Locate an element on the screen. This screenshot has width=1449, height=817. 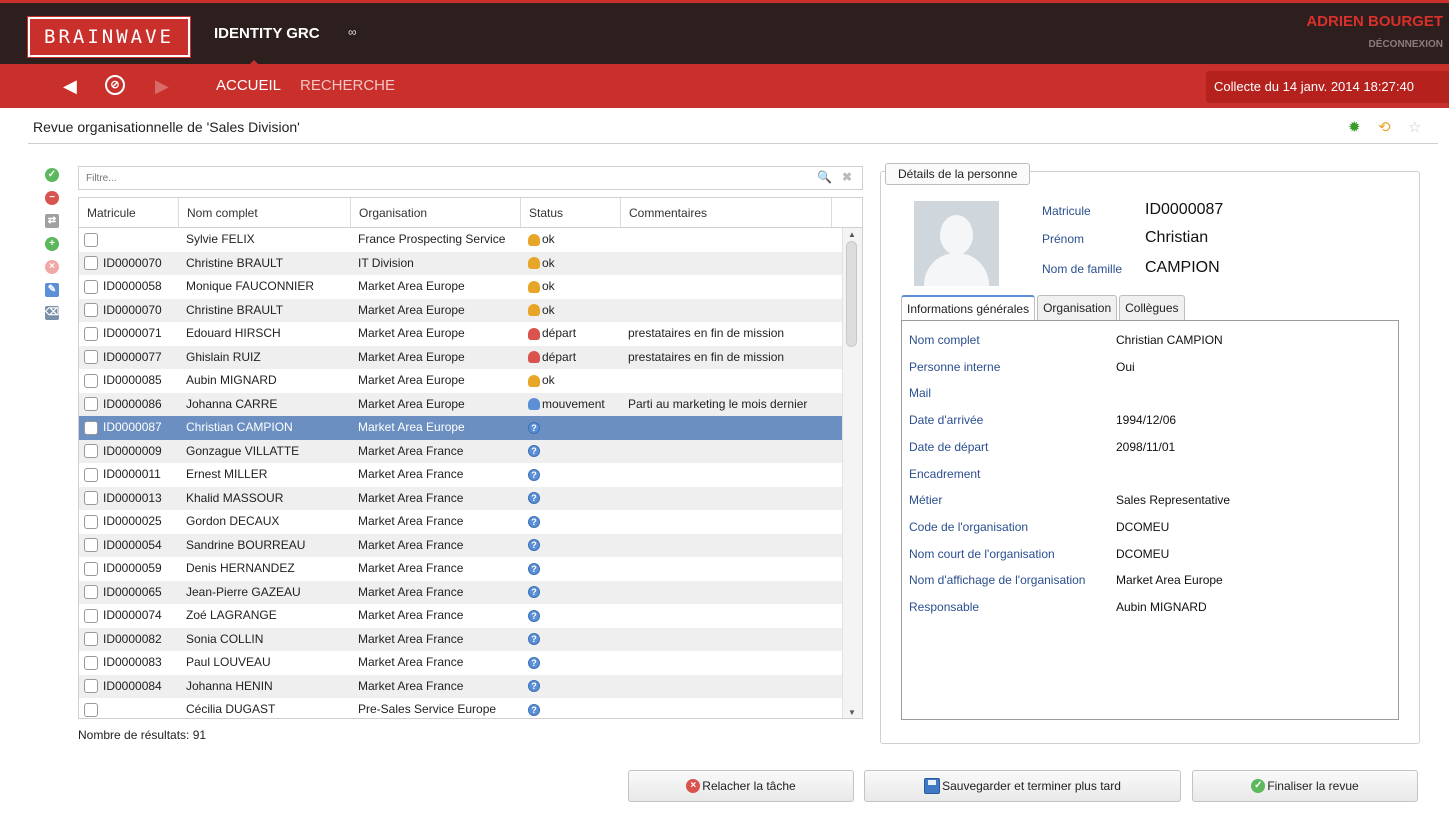
back-arrow-icon: ◀ is located at coordinates (70, 86).